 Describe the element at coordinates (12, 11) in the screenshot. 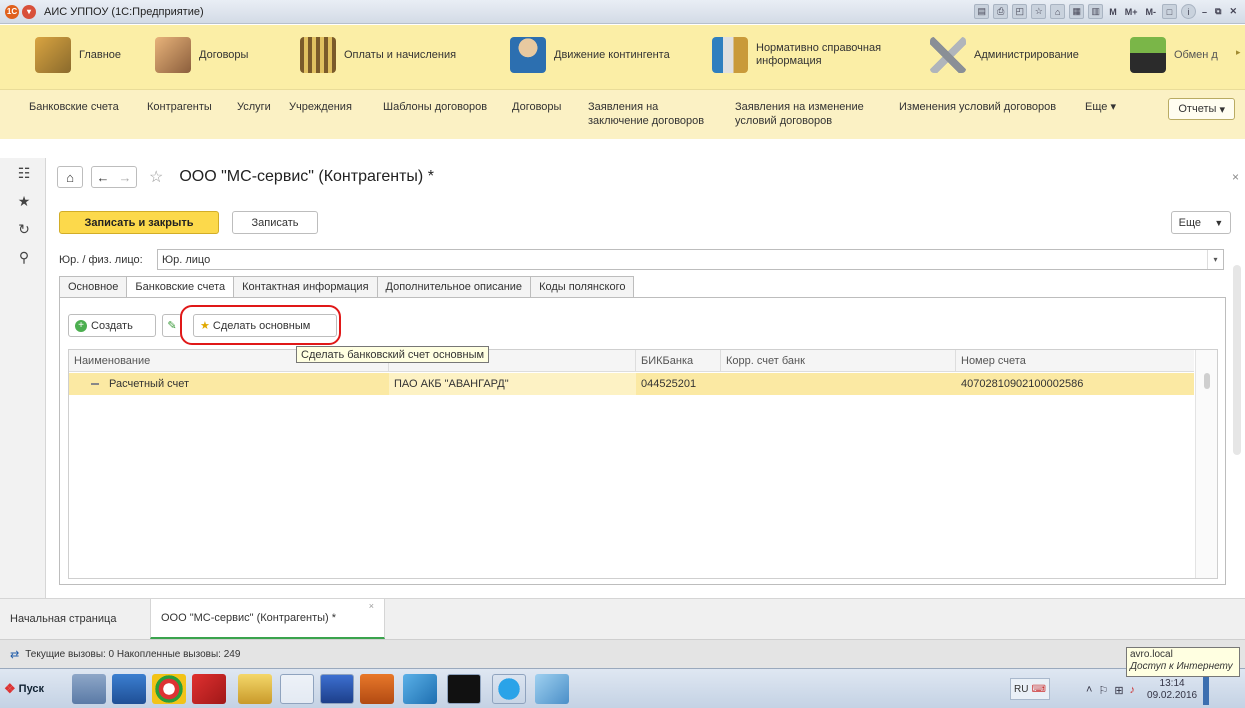

I see `app-logo-icon: 1C` at that location.